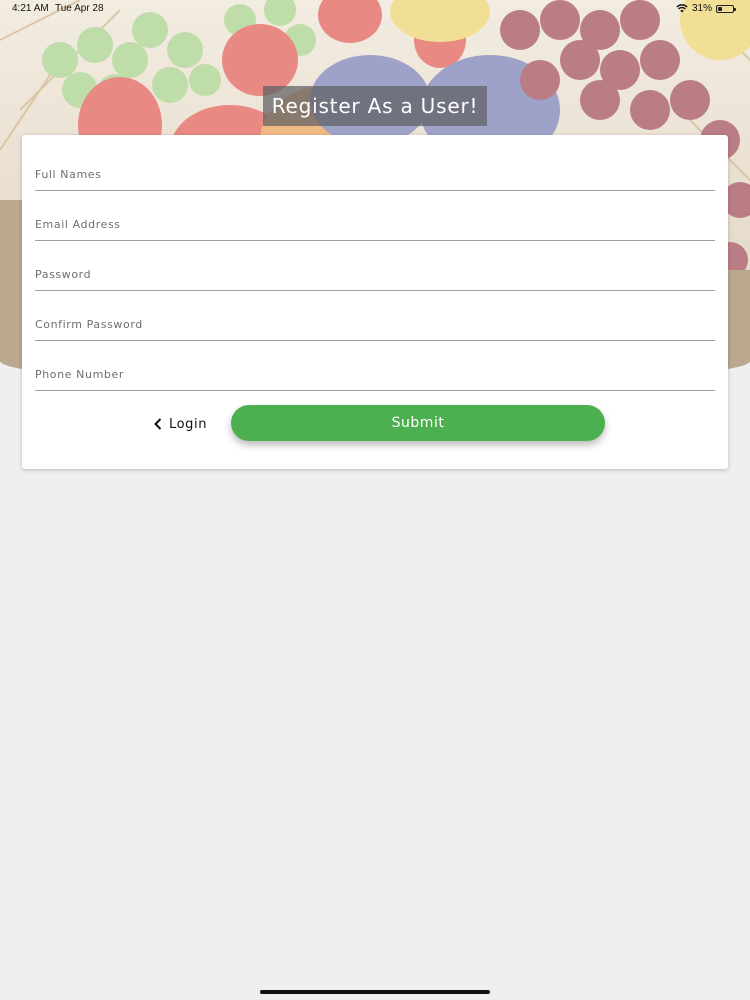 Image resolution: width=750 pixels, height=1000 pixels. Describe the element at coordinates (375, 992) in the screenshot. I see `home-indicator` at that location.